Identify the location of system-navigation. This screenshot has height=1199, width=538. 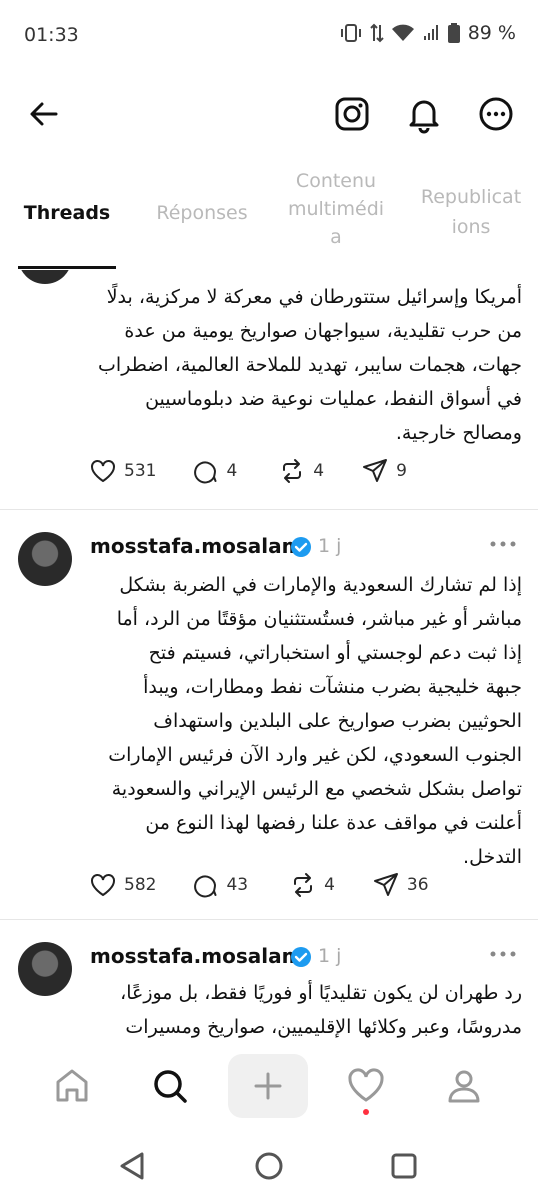
(269, 1165).